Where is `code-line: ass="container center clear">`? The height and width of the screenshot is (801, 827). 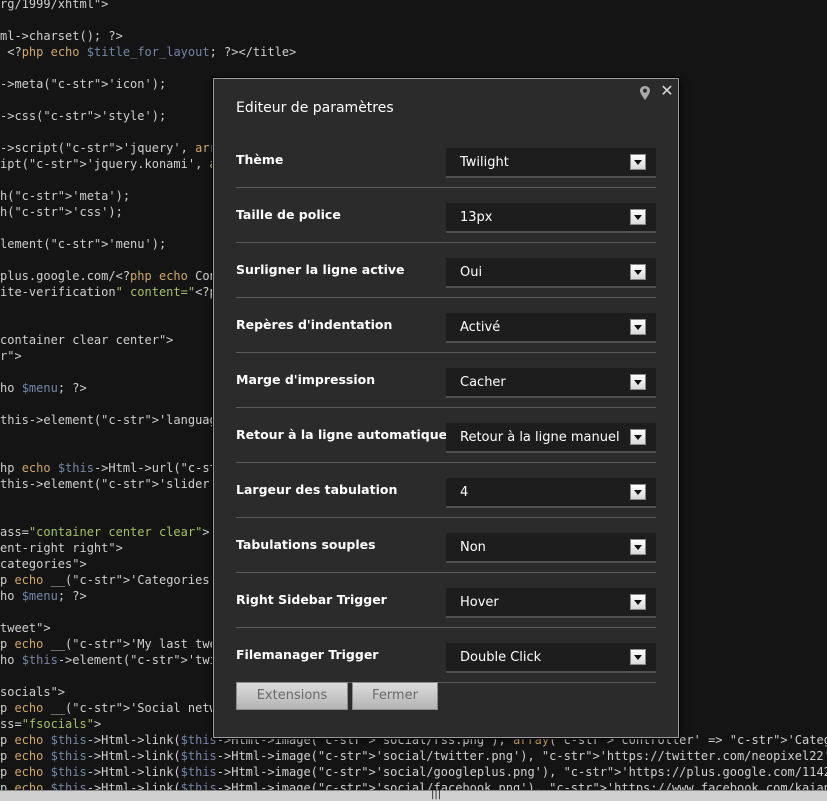
code-line: ass="container center clear"> is located at coordinates (105, 532).